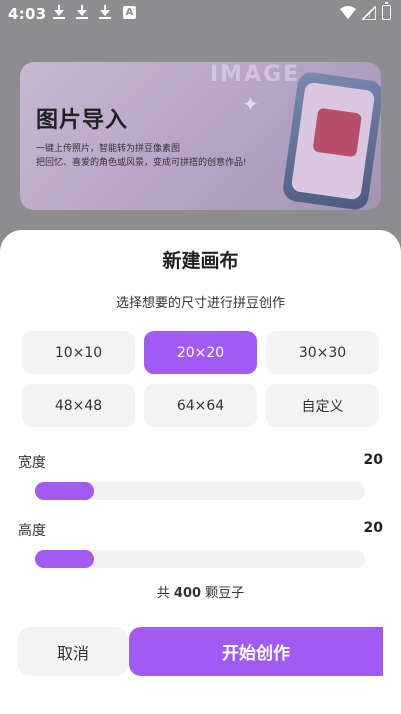 The height and width of the screenshot is (714, 401). Describe the element at coordinates (27, 14) in the screenshot. I see `status-time: 4:03` at that location.